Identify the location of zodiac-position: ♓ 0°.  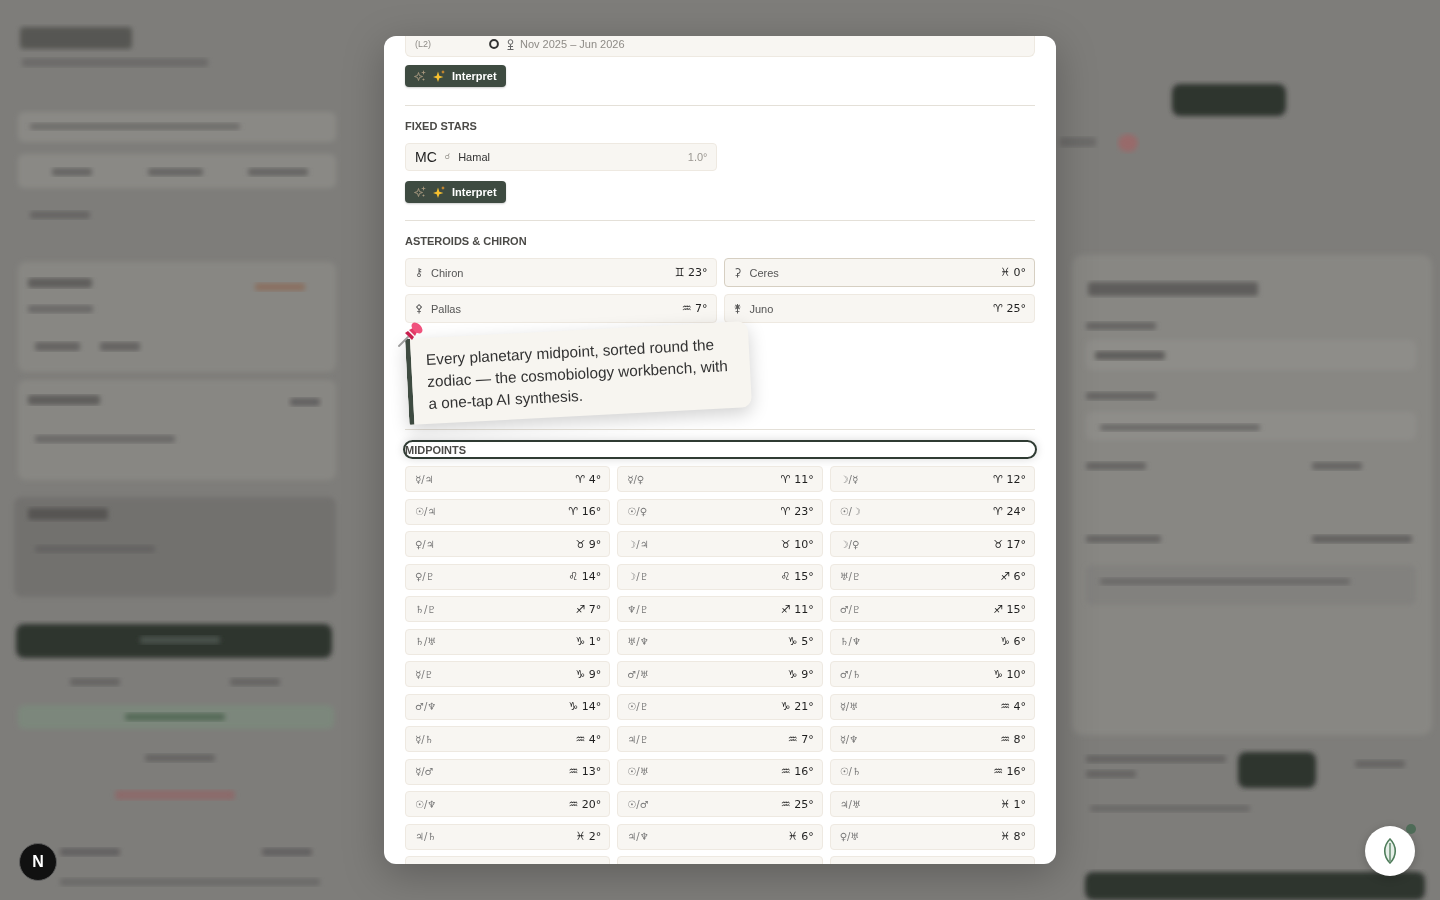
(1013, 272).